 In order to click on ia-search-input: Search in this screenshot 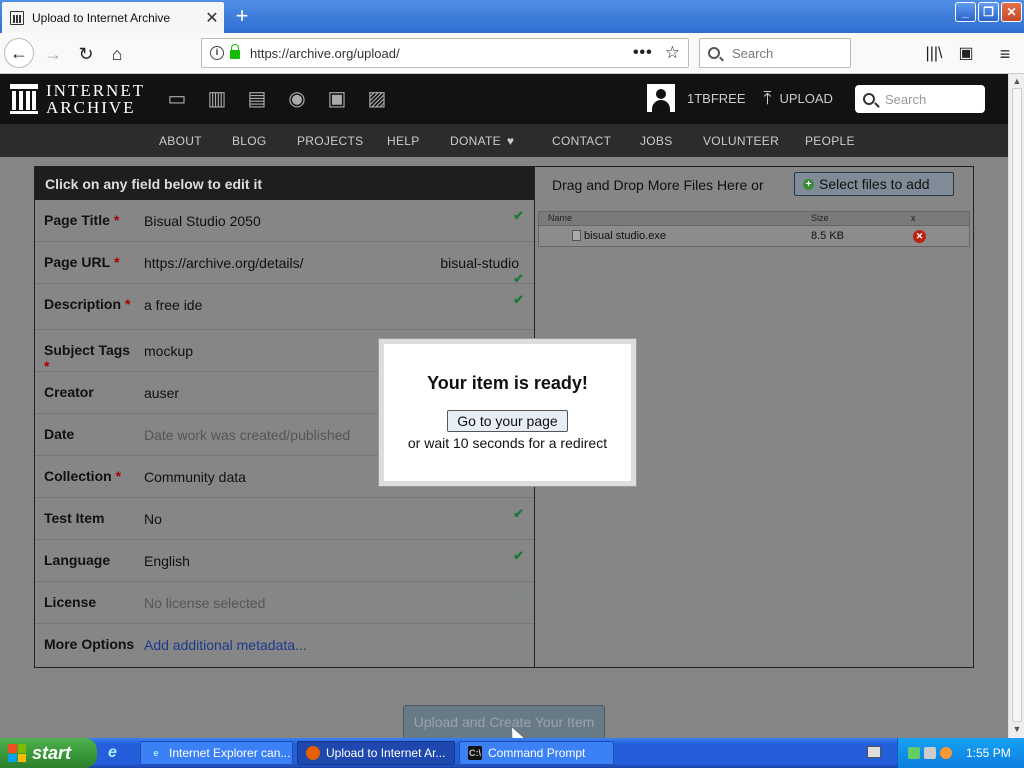, I will do `click(920, 99)`.